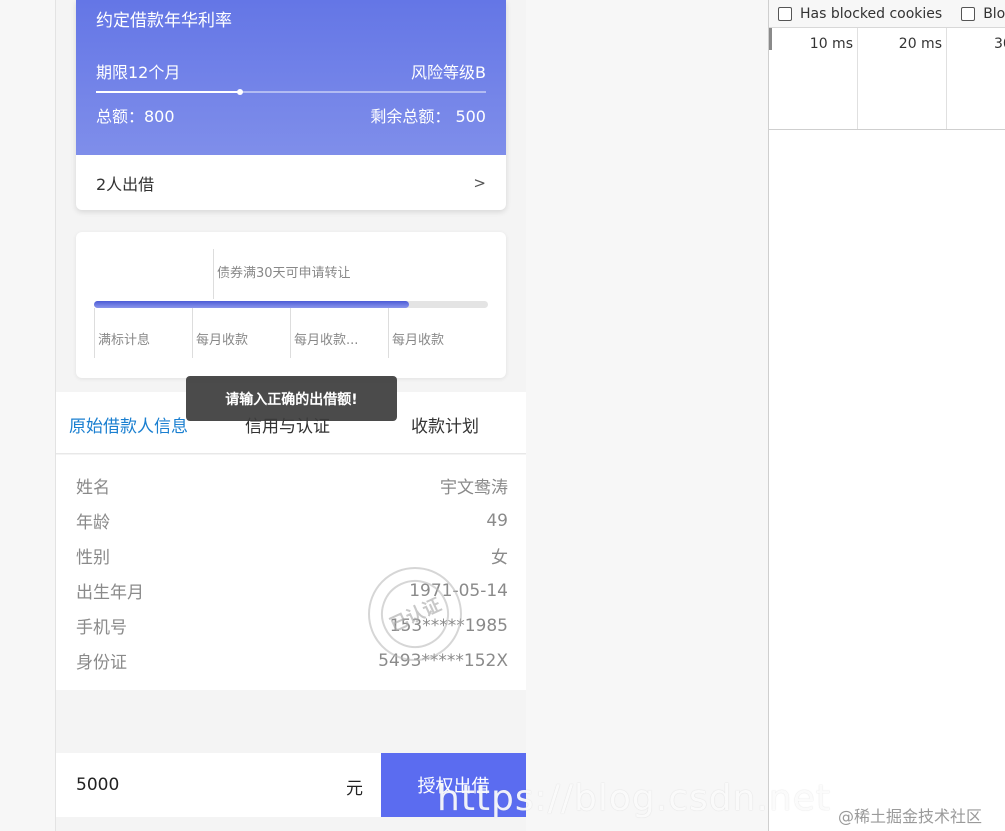 The width and height of the screenshot is (1005, 831). I want to click on info-row-gender: 性别 女, so click(292, 555).